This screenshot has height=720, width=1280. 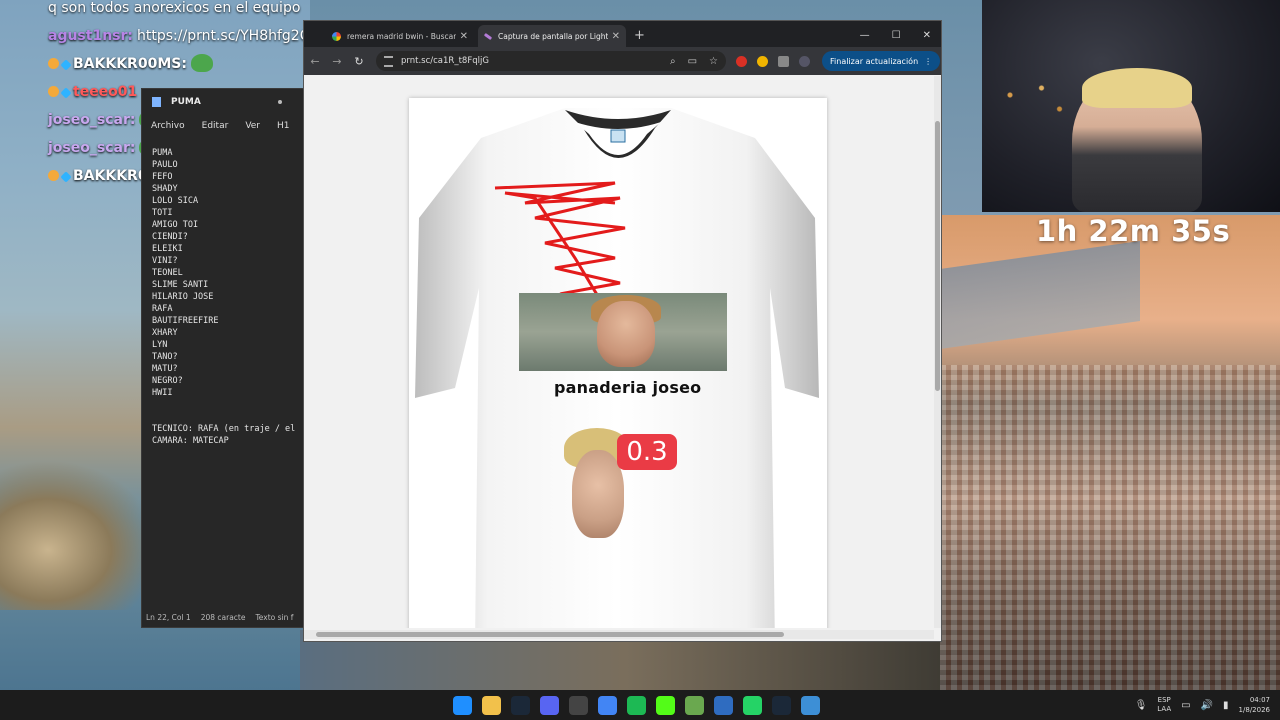 What do you see at coordinates (673, 61) in the screenshot?
I see `zoom-icon: ⌕` at bounding box center [673, 61].